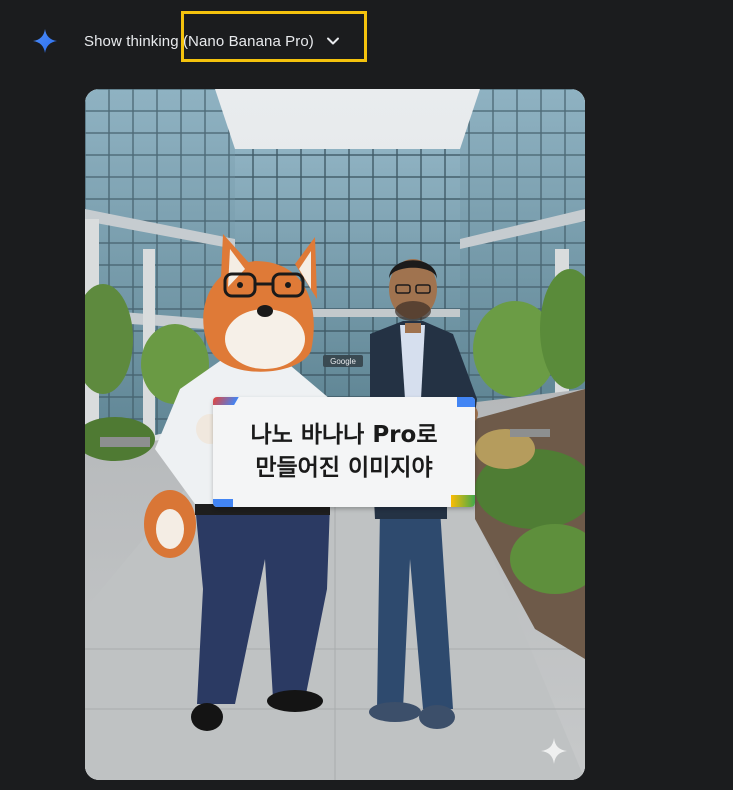 The width and height of the screenshot is (733, 790). I want to click on sparkle-watermark-icon, so click(554, 751).